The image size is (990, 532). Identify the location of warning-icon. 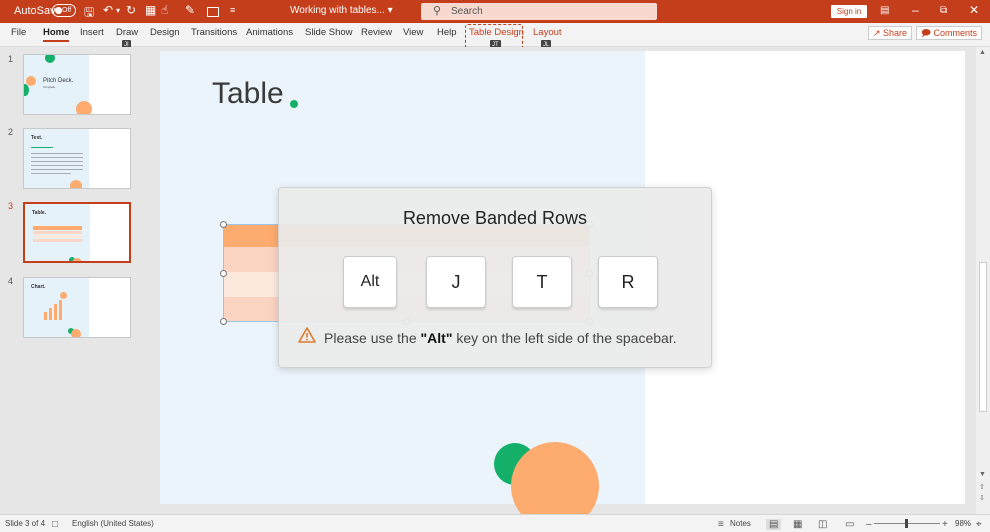
(307, 335).